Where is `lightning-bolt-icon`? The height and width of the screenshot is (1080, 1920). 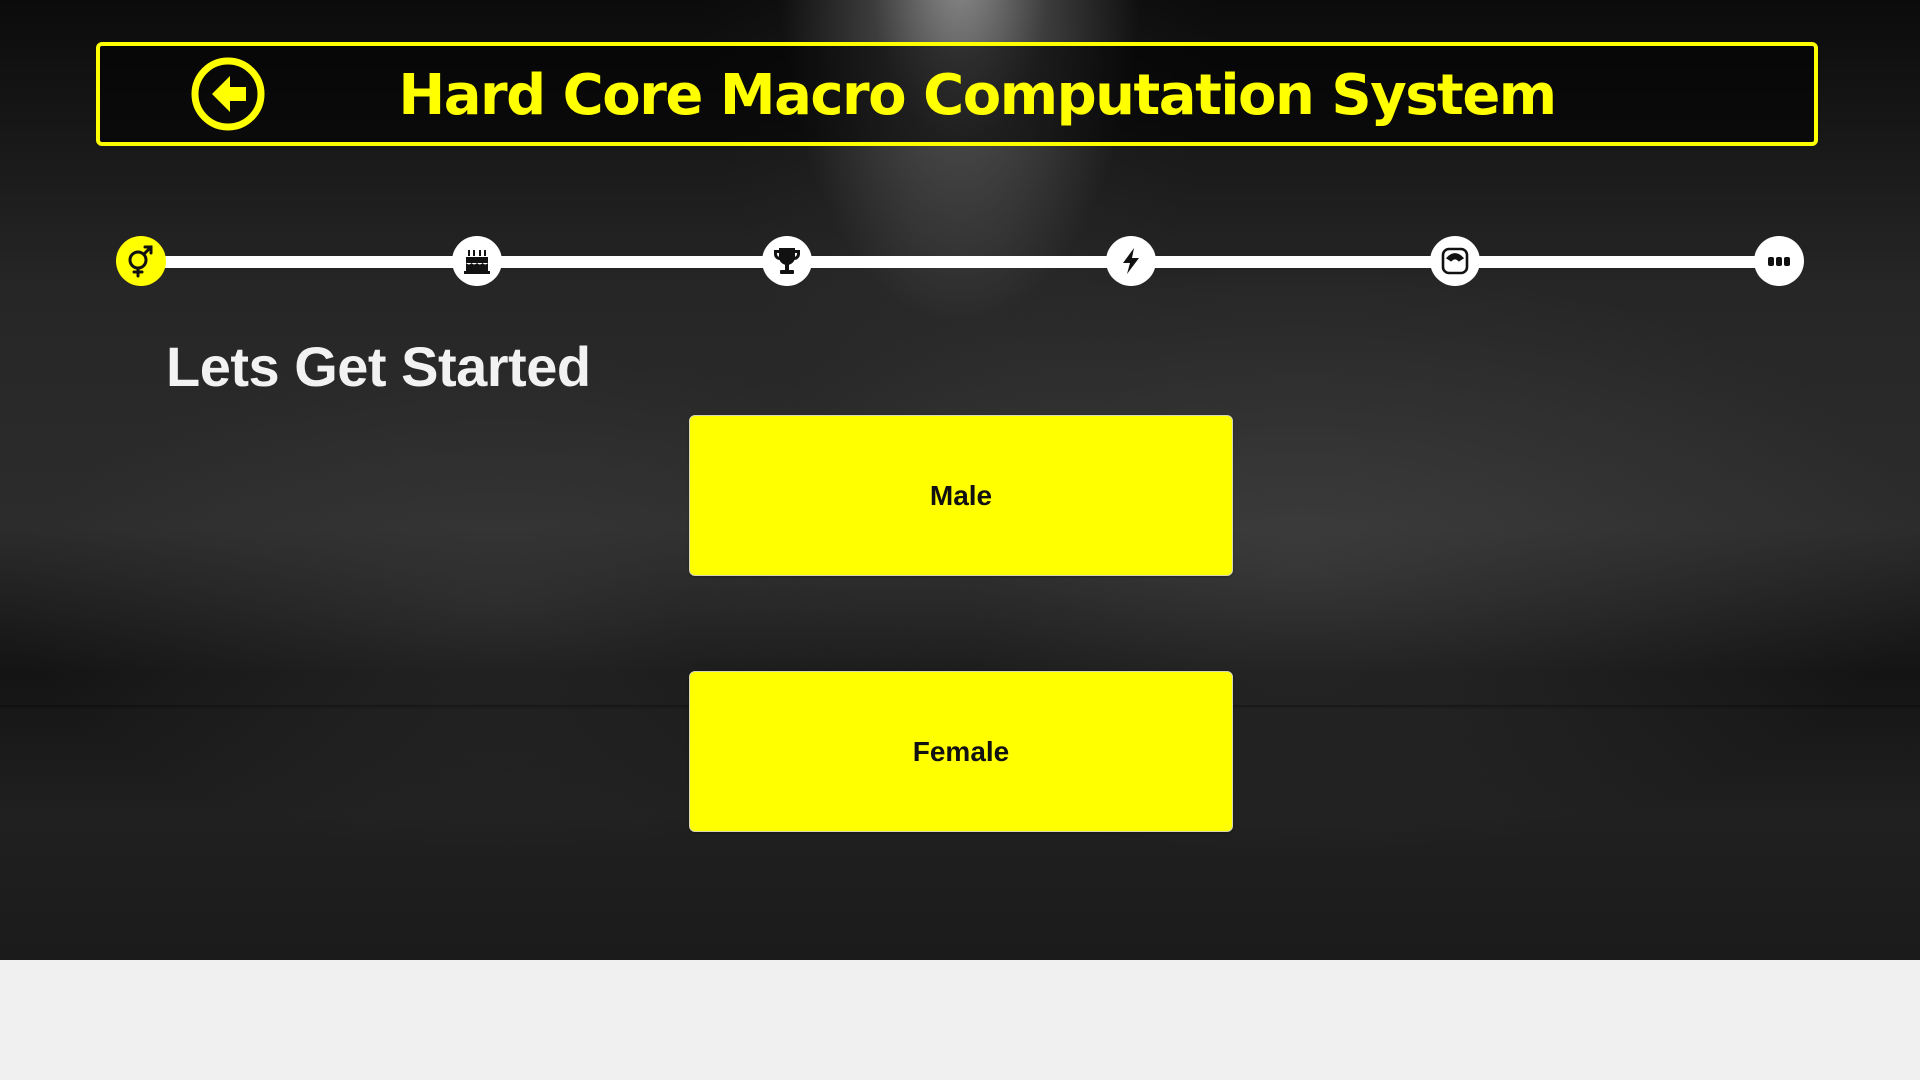
lightning-bolt-icon is located at coordinates (1131, 261).